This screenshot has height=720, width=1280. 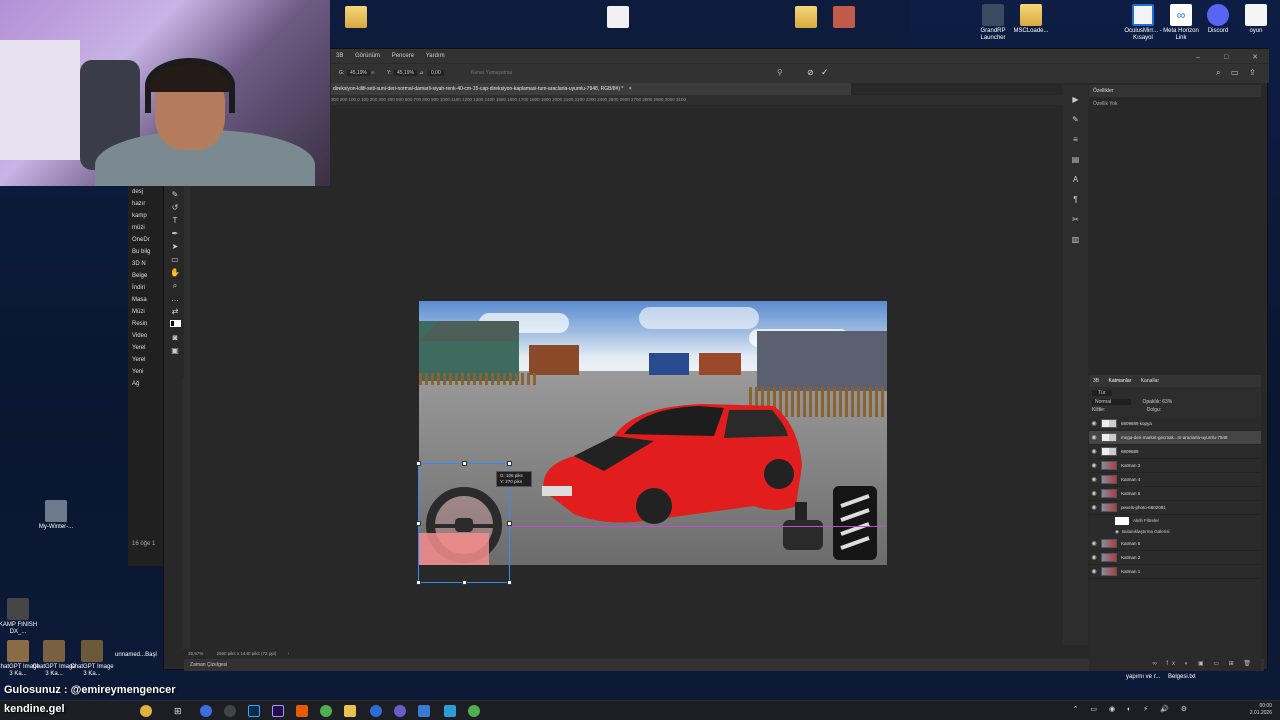 I want to click on obs-icon, so click(x=400, y=711).